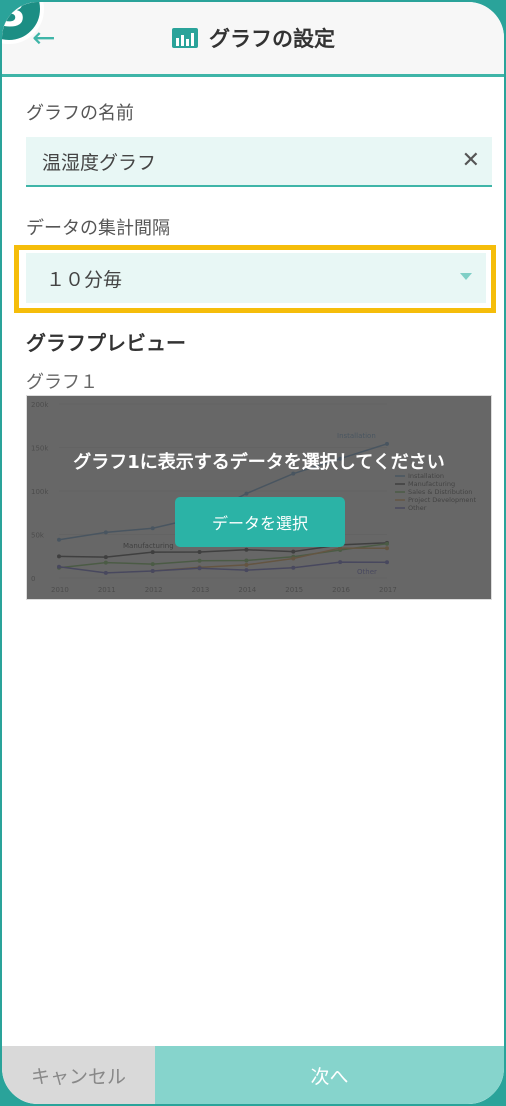 The image size is (506, 1106). Describe the element at coordinates (185, 38) in the screenshot. I see `bar-chart-icon` at that location.